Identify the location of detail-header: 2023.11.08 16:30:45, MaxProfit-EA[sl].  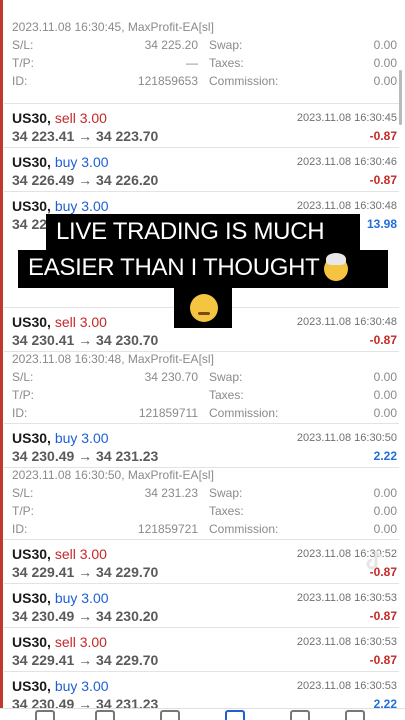
(113, 27).